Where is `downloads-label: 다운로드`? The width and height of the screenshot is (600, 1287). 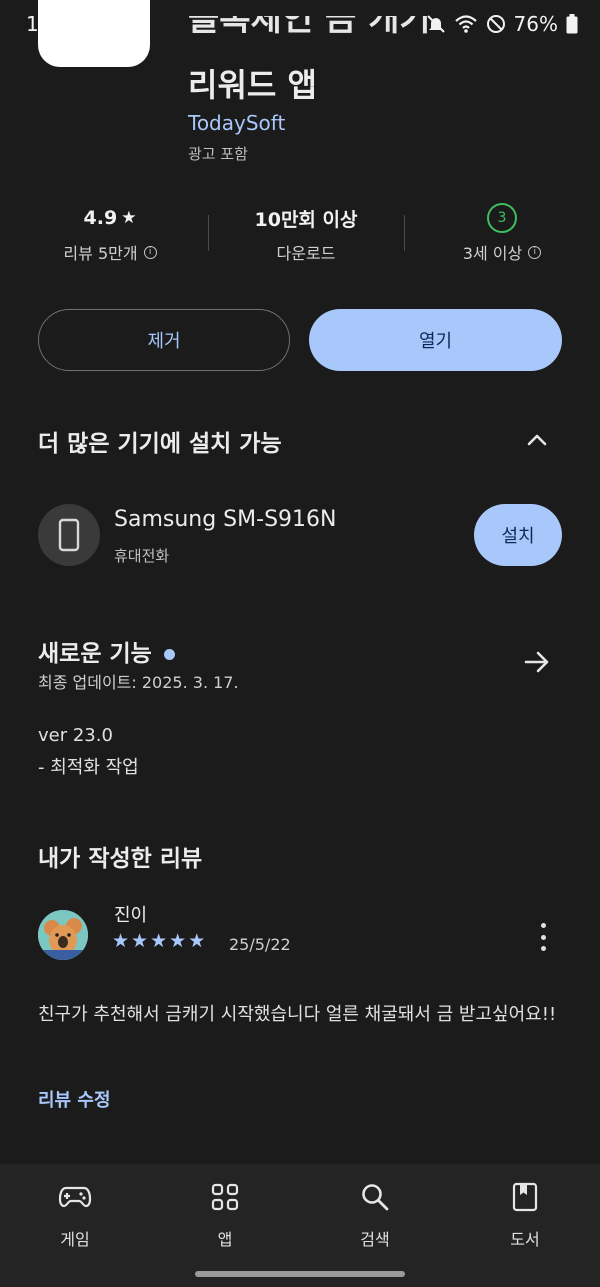 downloads-label: 다운로드 is located at coordinates (306, 253).